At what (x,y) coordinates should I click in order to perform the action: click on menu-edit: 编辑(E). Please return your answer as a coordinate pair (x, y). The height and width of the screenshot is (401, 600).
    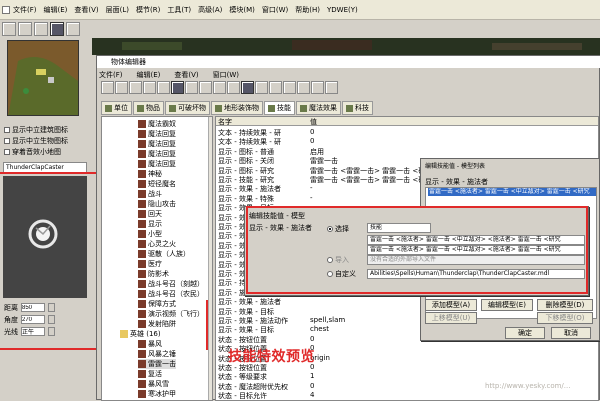
    Looking at the image, I should click on (56, 10).